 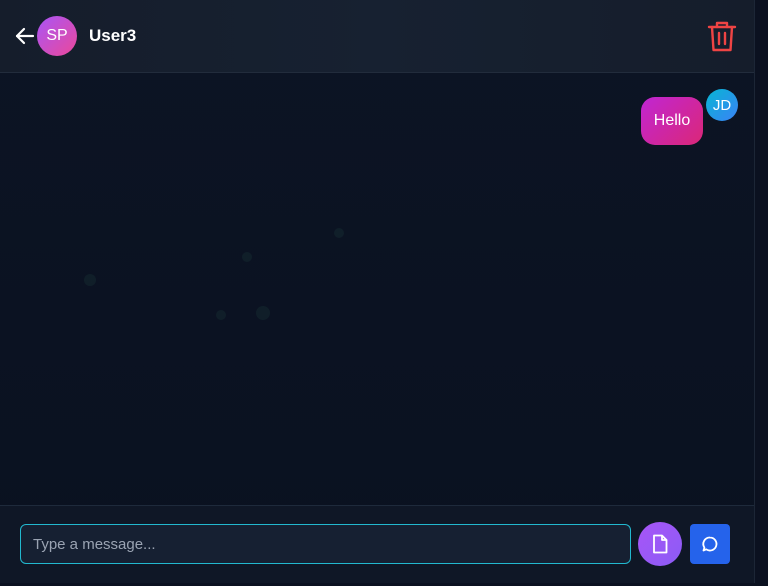 What do you see at coordinates (325, 544) in the screenshot?
I see `message-input` at bounding box center [325, 544].